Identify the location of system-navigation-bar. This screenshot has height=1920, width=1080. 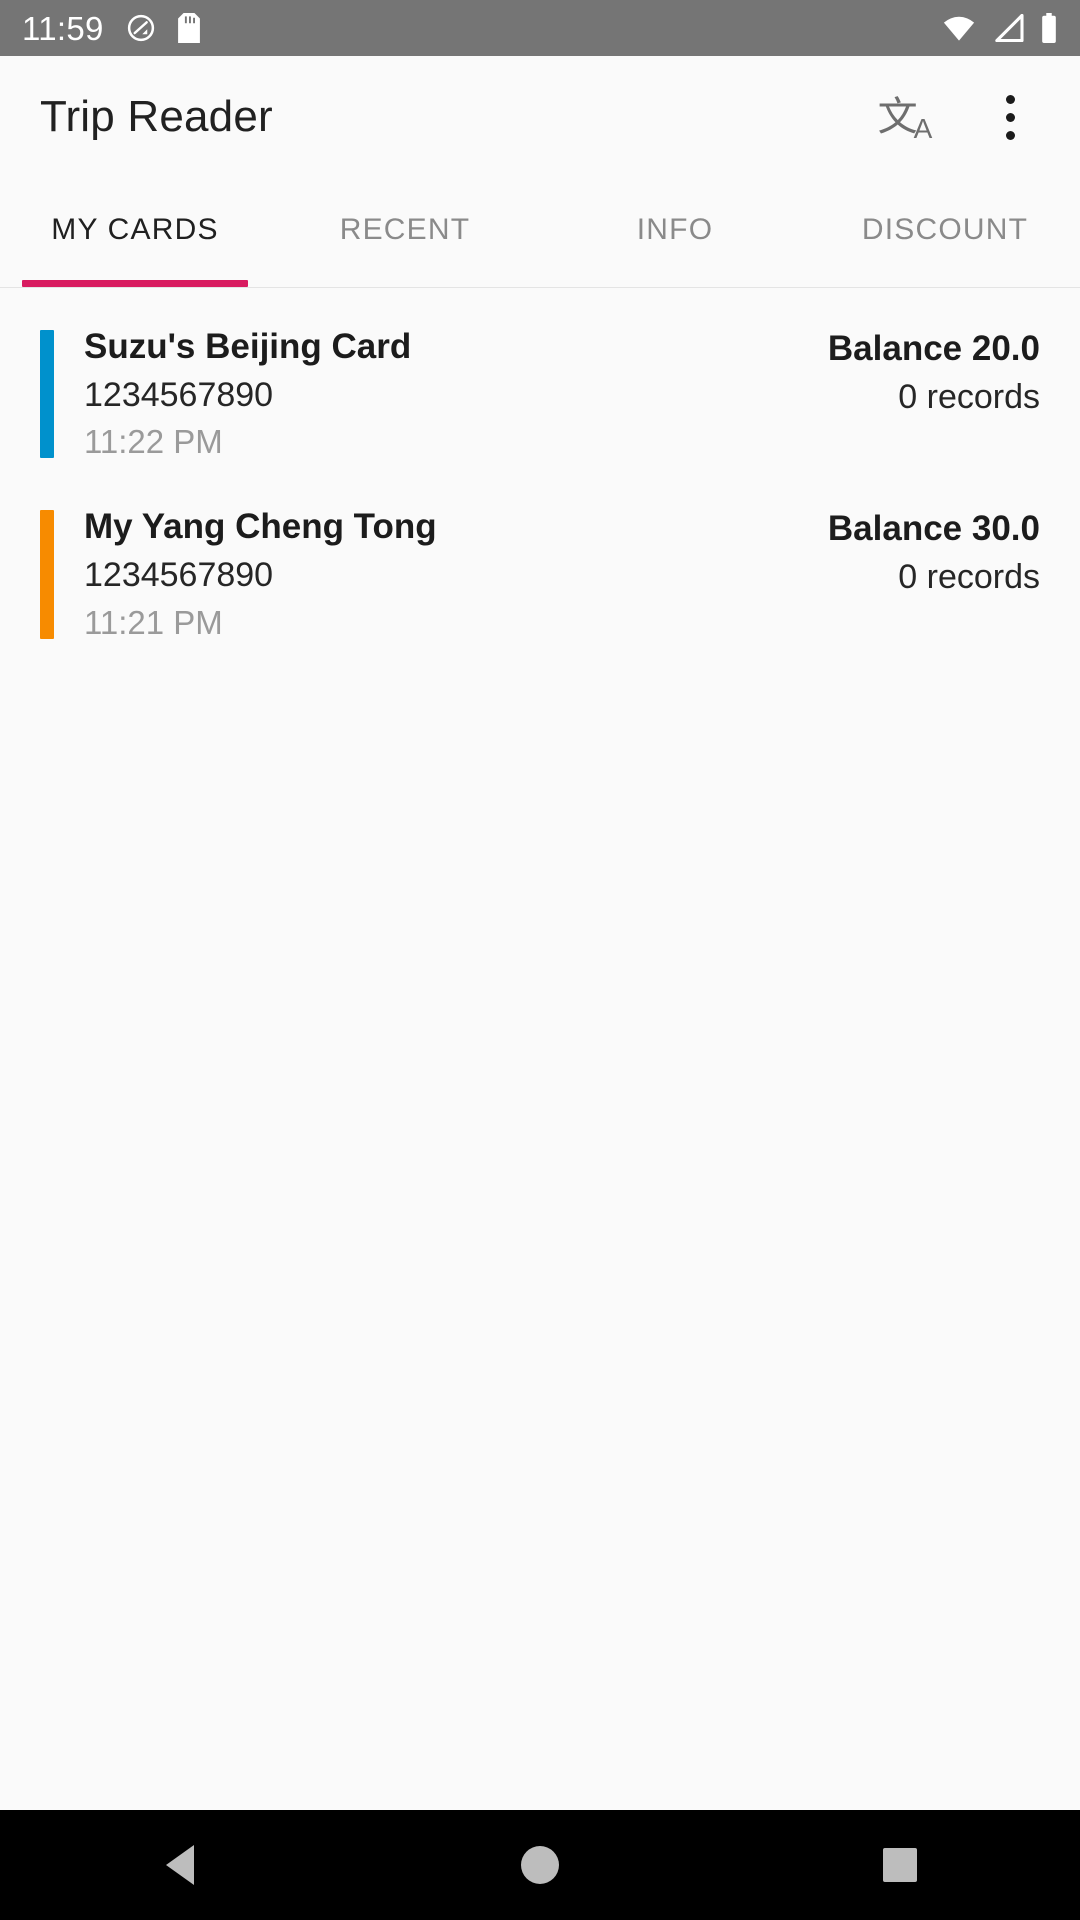
(540, 1865).